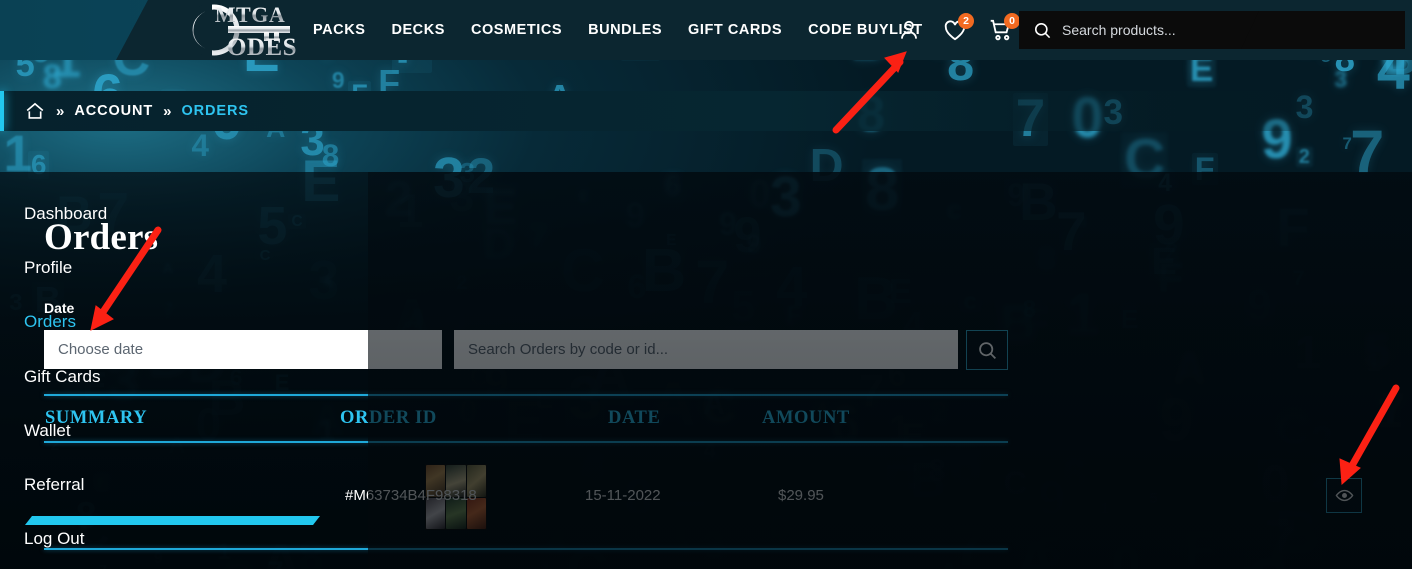 This screenshot has height=569, width=1412. Describe the element at coordinates (172, 520) in the screenshot. I see `sidebar-active-indicator` at that location.